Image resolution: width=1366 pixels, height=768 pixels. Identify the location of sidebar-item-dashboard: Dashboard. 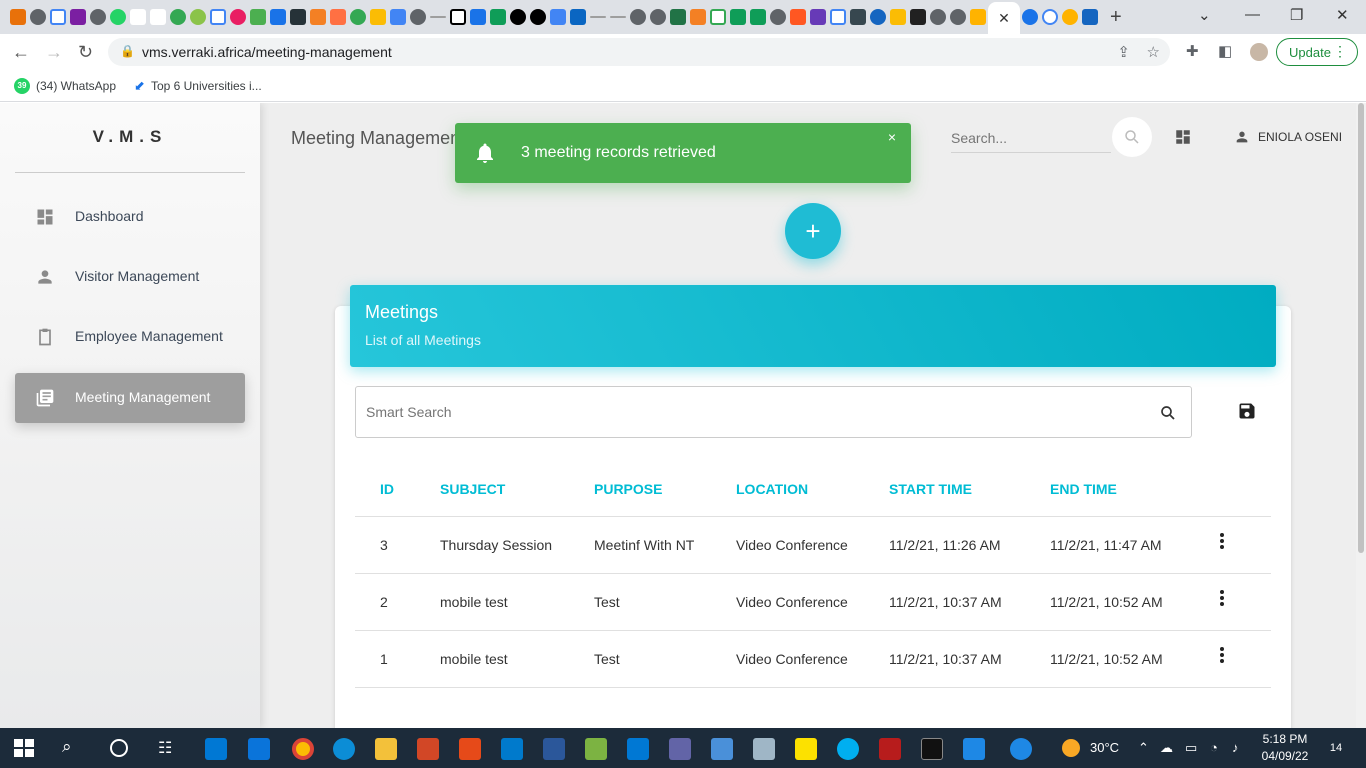
(130, 217).